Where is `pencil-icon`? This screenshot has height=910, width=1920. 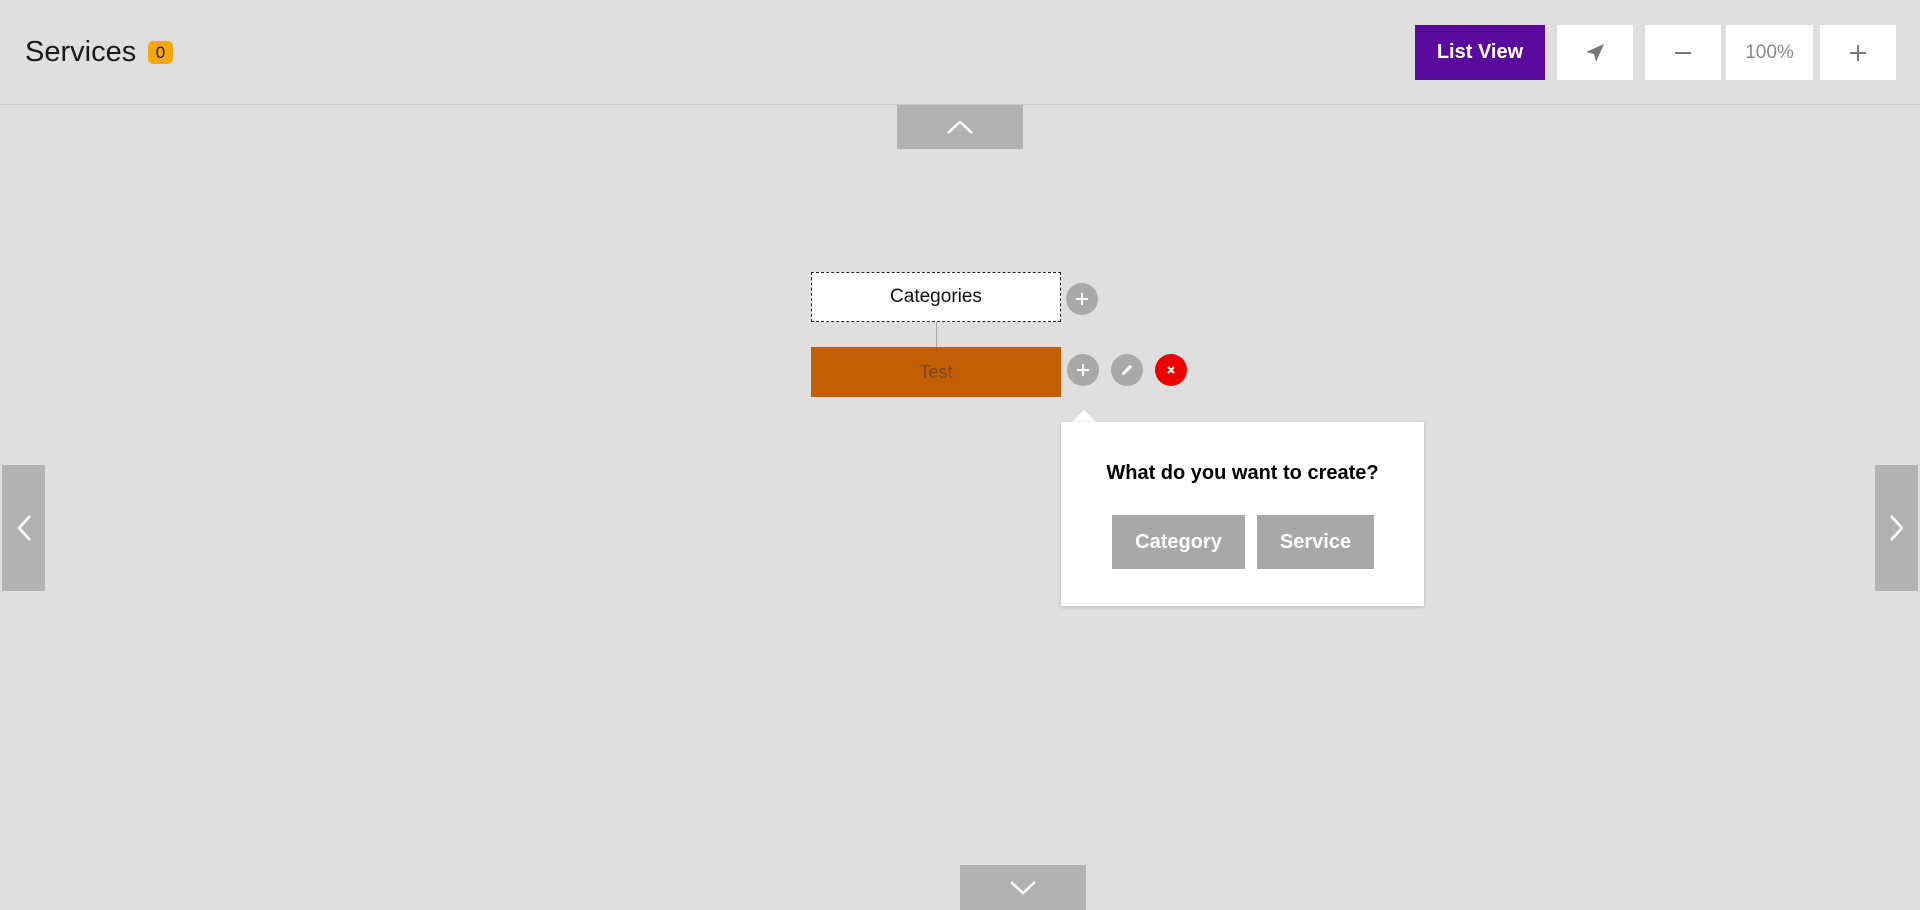 pencil-icon is located at coordinates (1127, 369).